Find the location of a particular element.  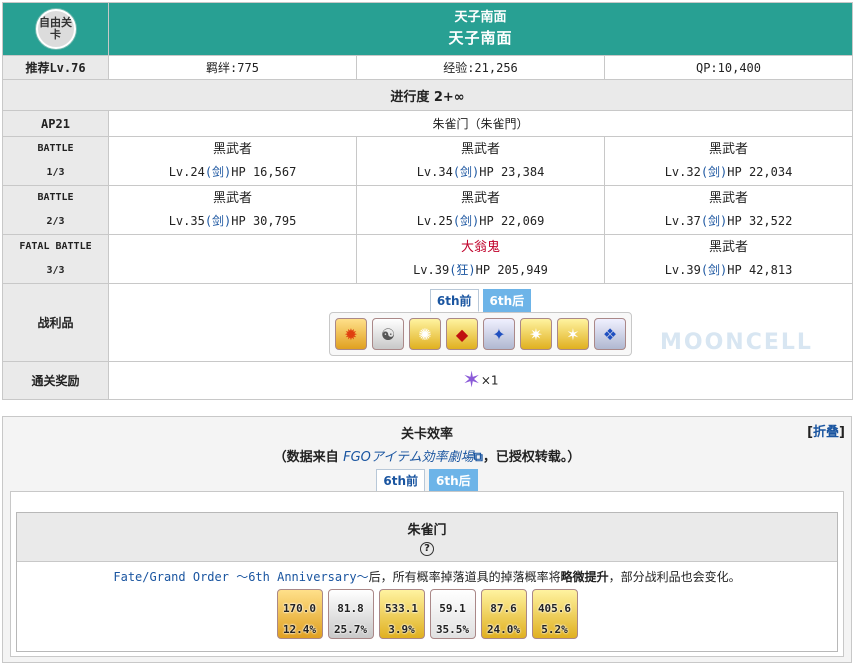

qp-value: QP:10,400 is located at coordinates (728, 67).